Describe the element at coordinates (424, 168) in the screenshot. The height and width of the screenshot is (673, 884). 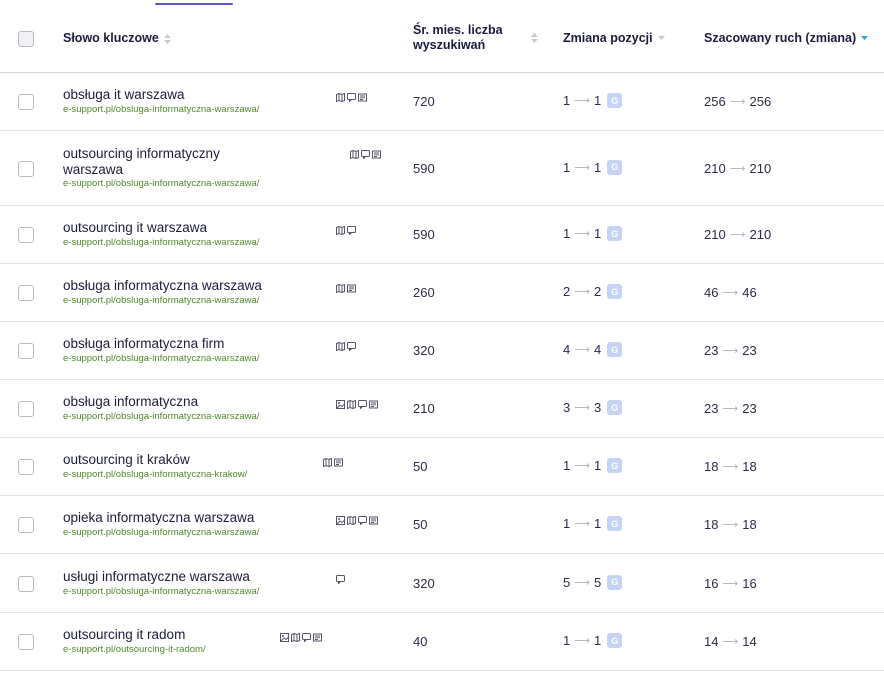
I see `search-volume: 590` at that location.